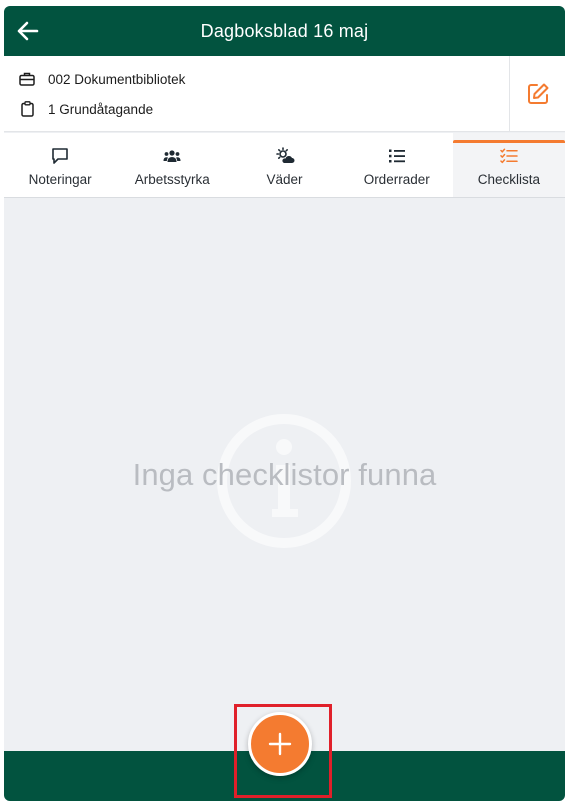 Image resolution: width=570 pixels, height=805 pixels. I want to click on back-button, so click(28, 31).